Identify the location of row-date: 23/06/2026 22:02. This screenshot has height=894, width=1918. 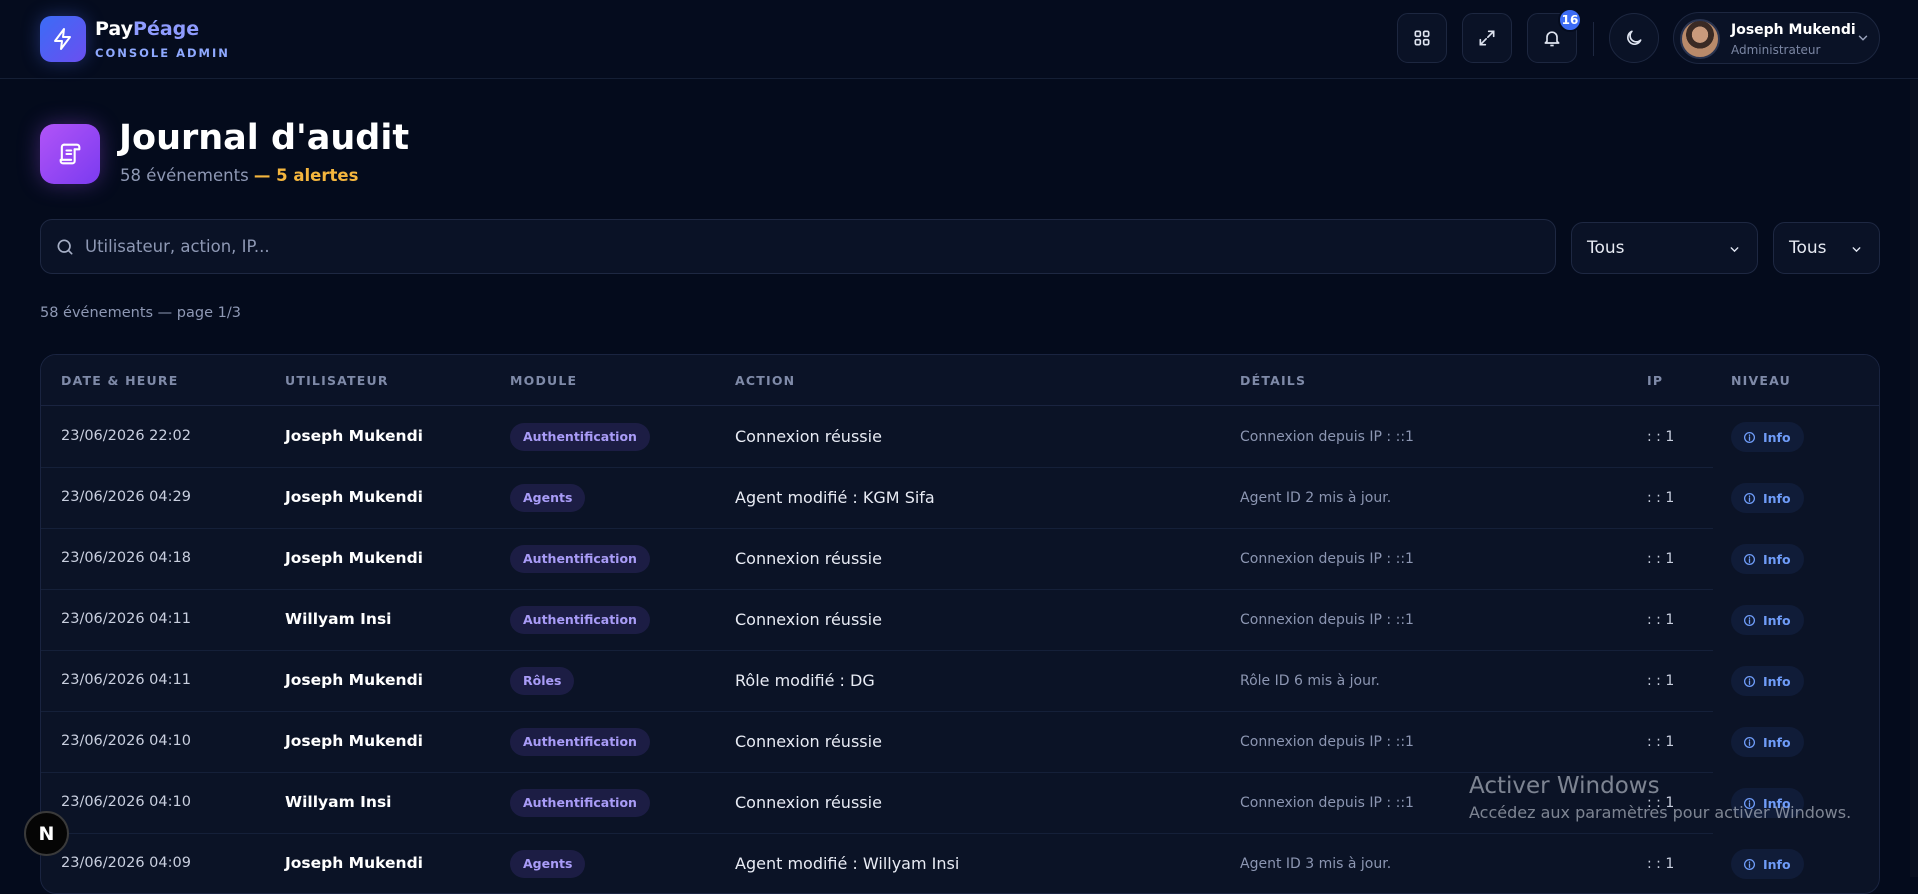
(126, 436).